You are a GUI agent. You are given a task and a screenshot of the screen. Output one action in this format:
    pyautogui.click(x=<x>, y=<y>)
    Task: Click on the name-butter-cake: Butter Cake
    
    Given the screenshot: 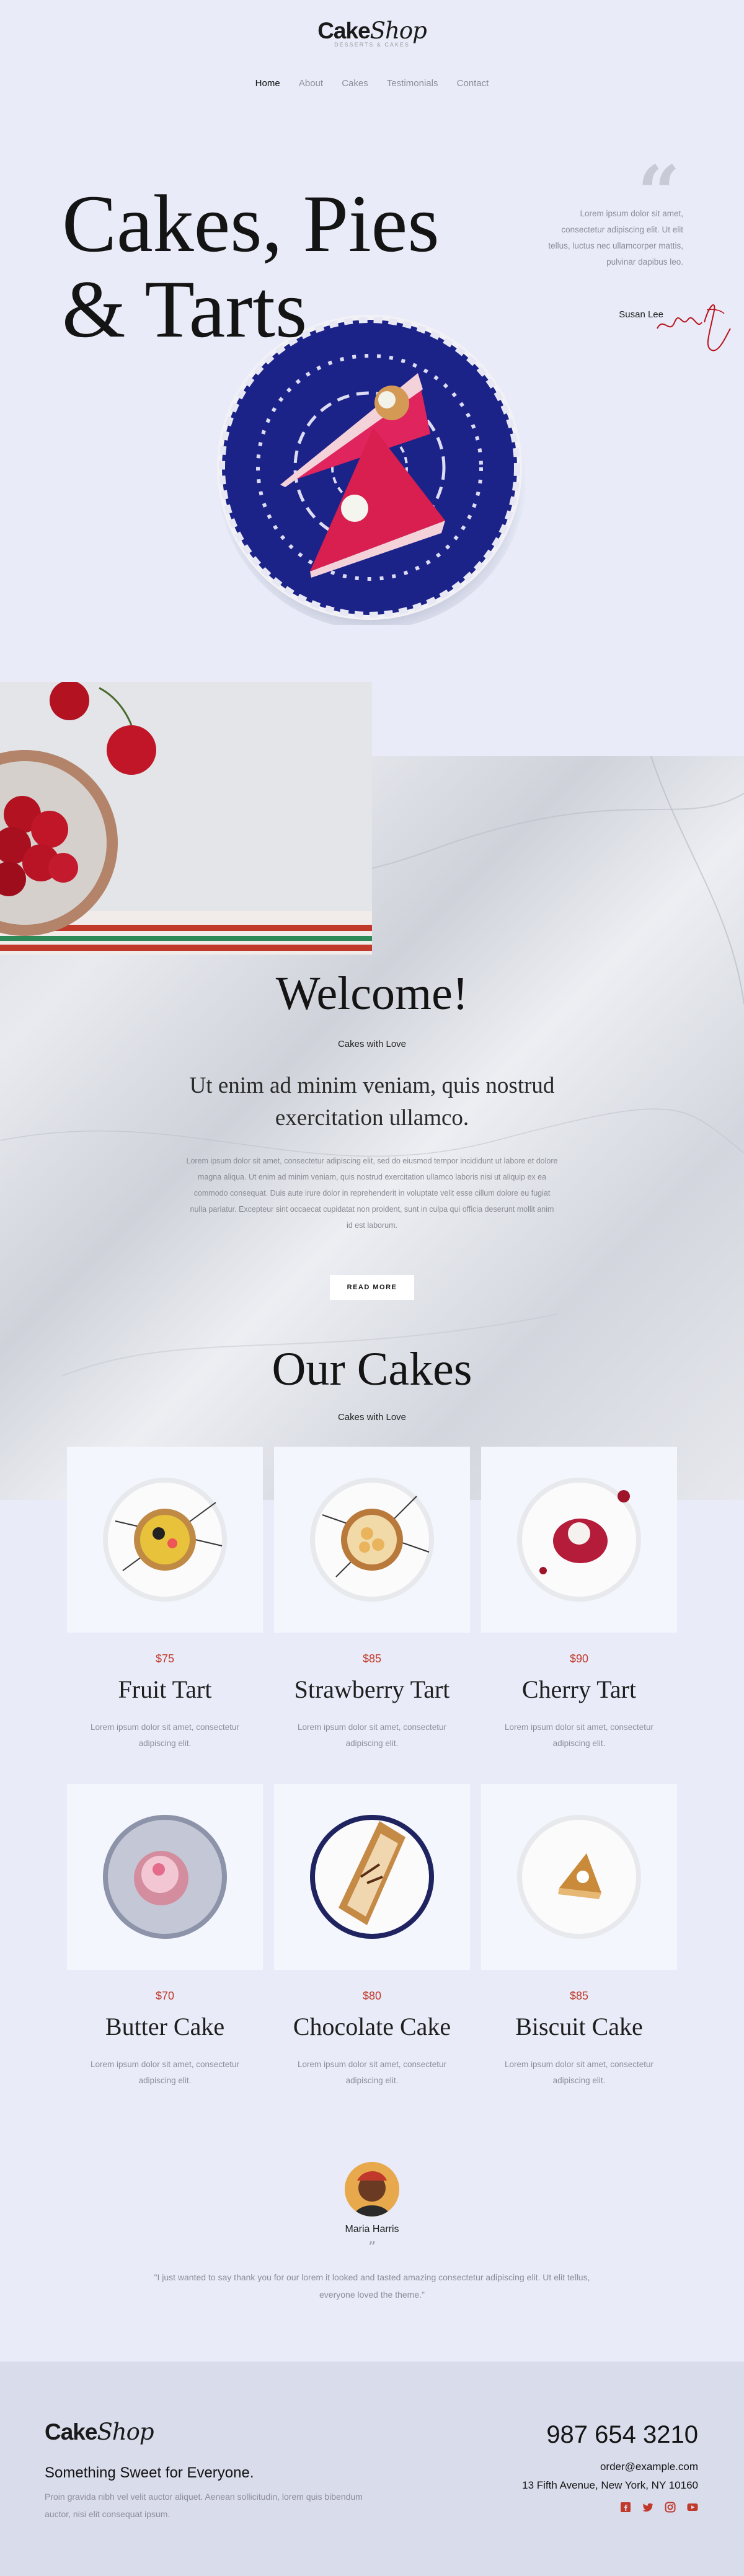 What is the action you would take?
    pyautogui.click(x=165, y=2026)
    